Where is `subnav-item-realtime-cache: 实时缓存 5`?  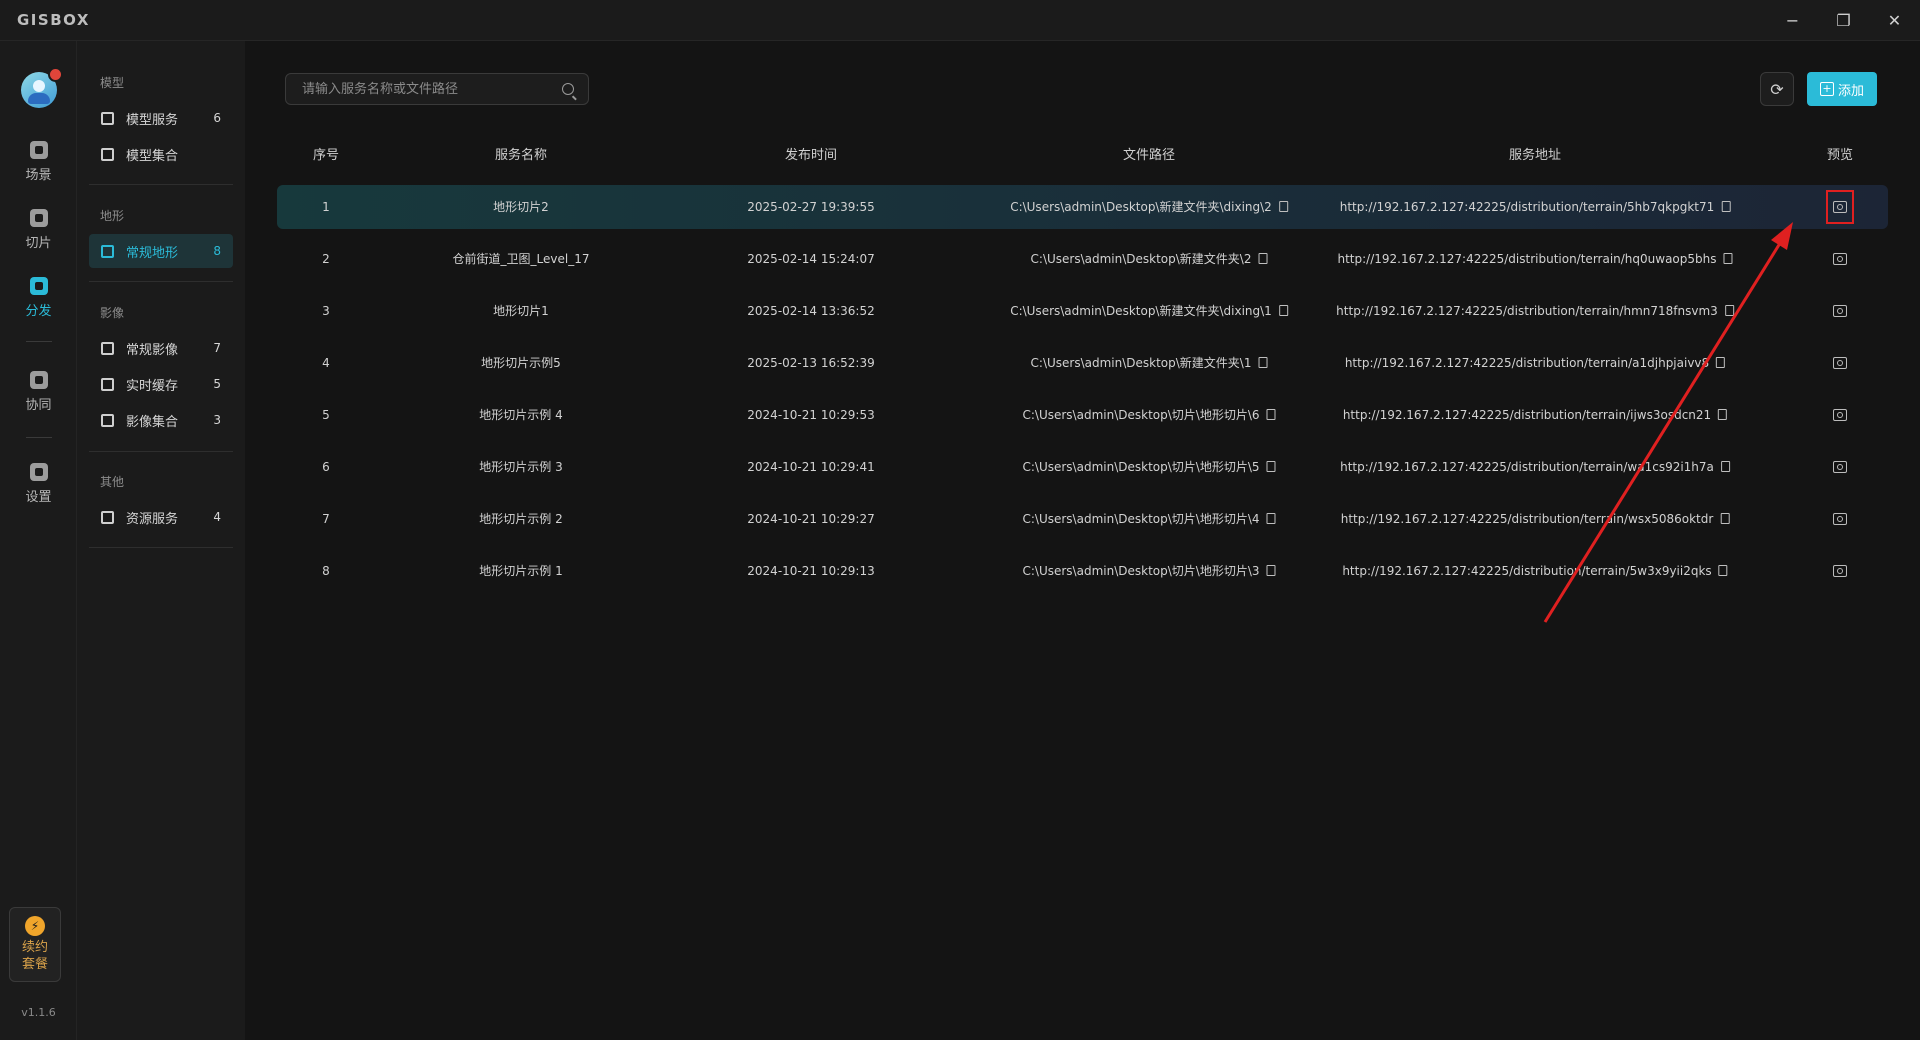 subnav-item-realtime-cache: 实时缓存 5 is located at coordinates (161, 384).